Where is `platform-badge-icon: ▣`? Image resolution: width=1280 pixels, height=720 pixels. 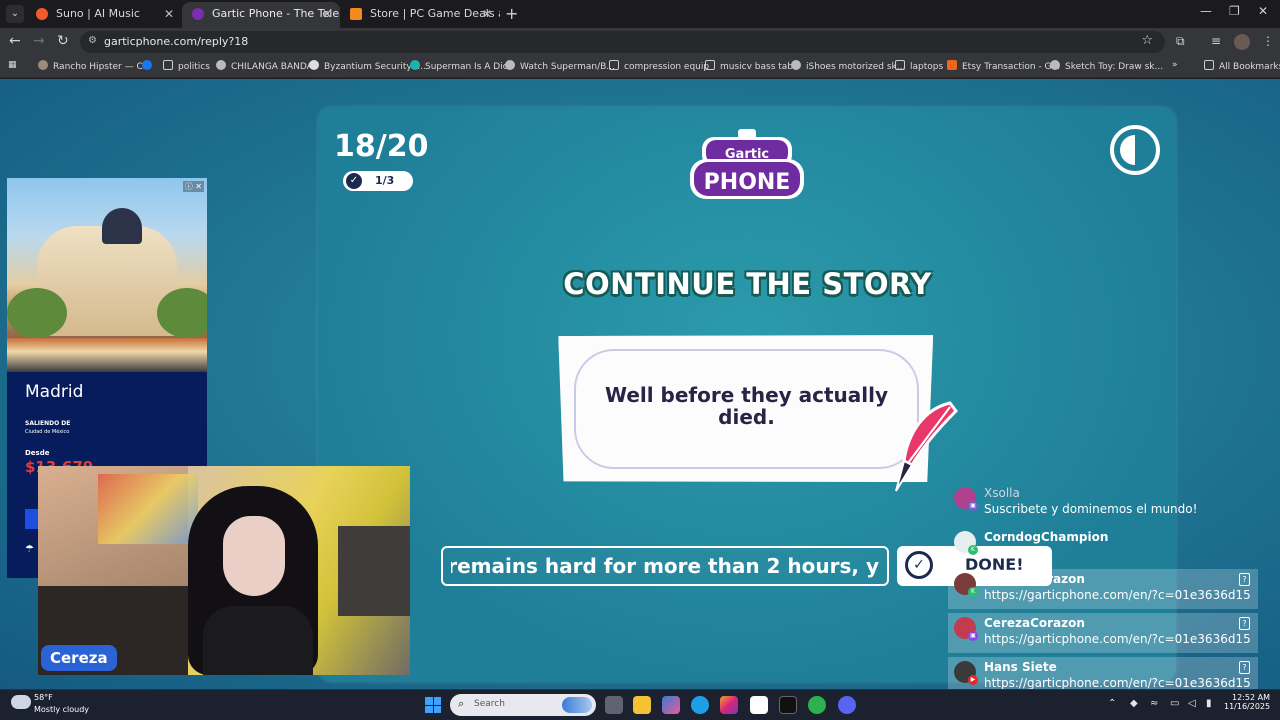
platform-badge-icon: ▣ is located at coordinates (973, 506).